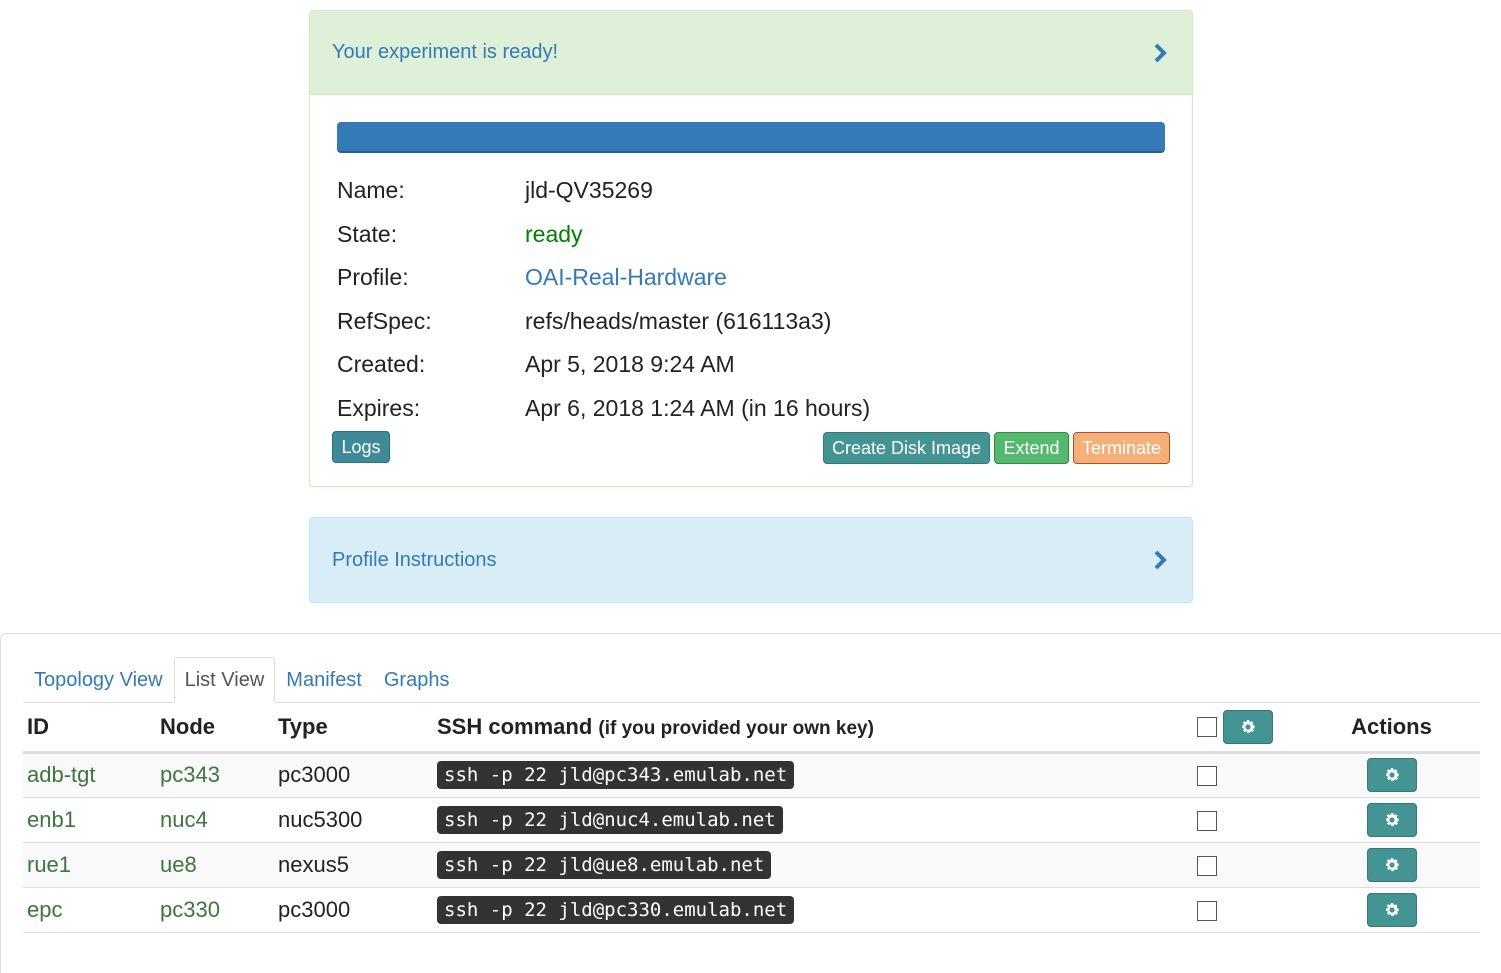 Image resolution: width=1501 pixels, height=973 pixels. What do you see at coordinates (610, 819) in the screenshot?
I see `ssh-command: ssh -p 22 jld@nuc4.emulab.net` at bounding box center [610, 819].